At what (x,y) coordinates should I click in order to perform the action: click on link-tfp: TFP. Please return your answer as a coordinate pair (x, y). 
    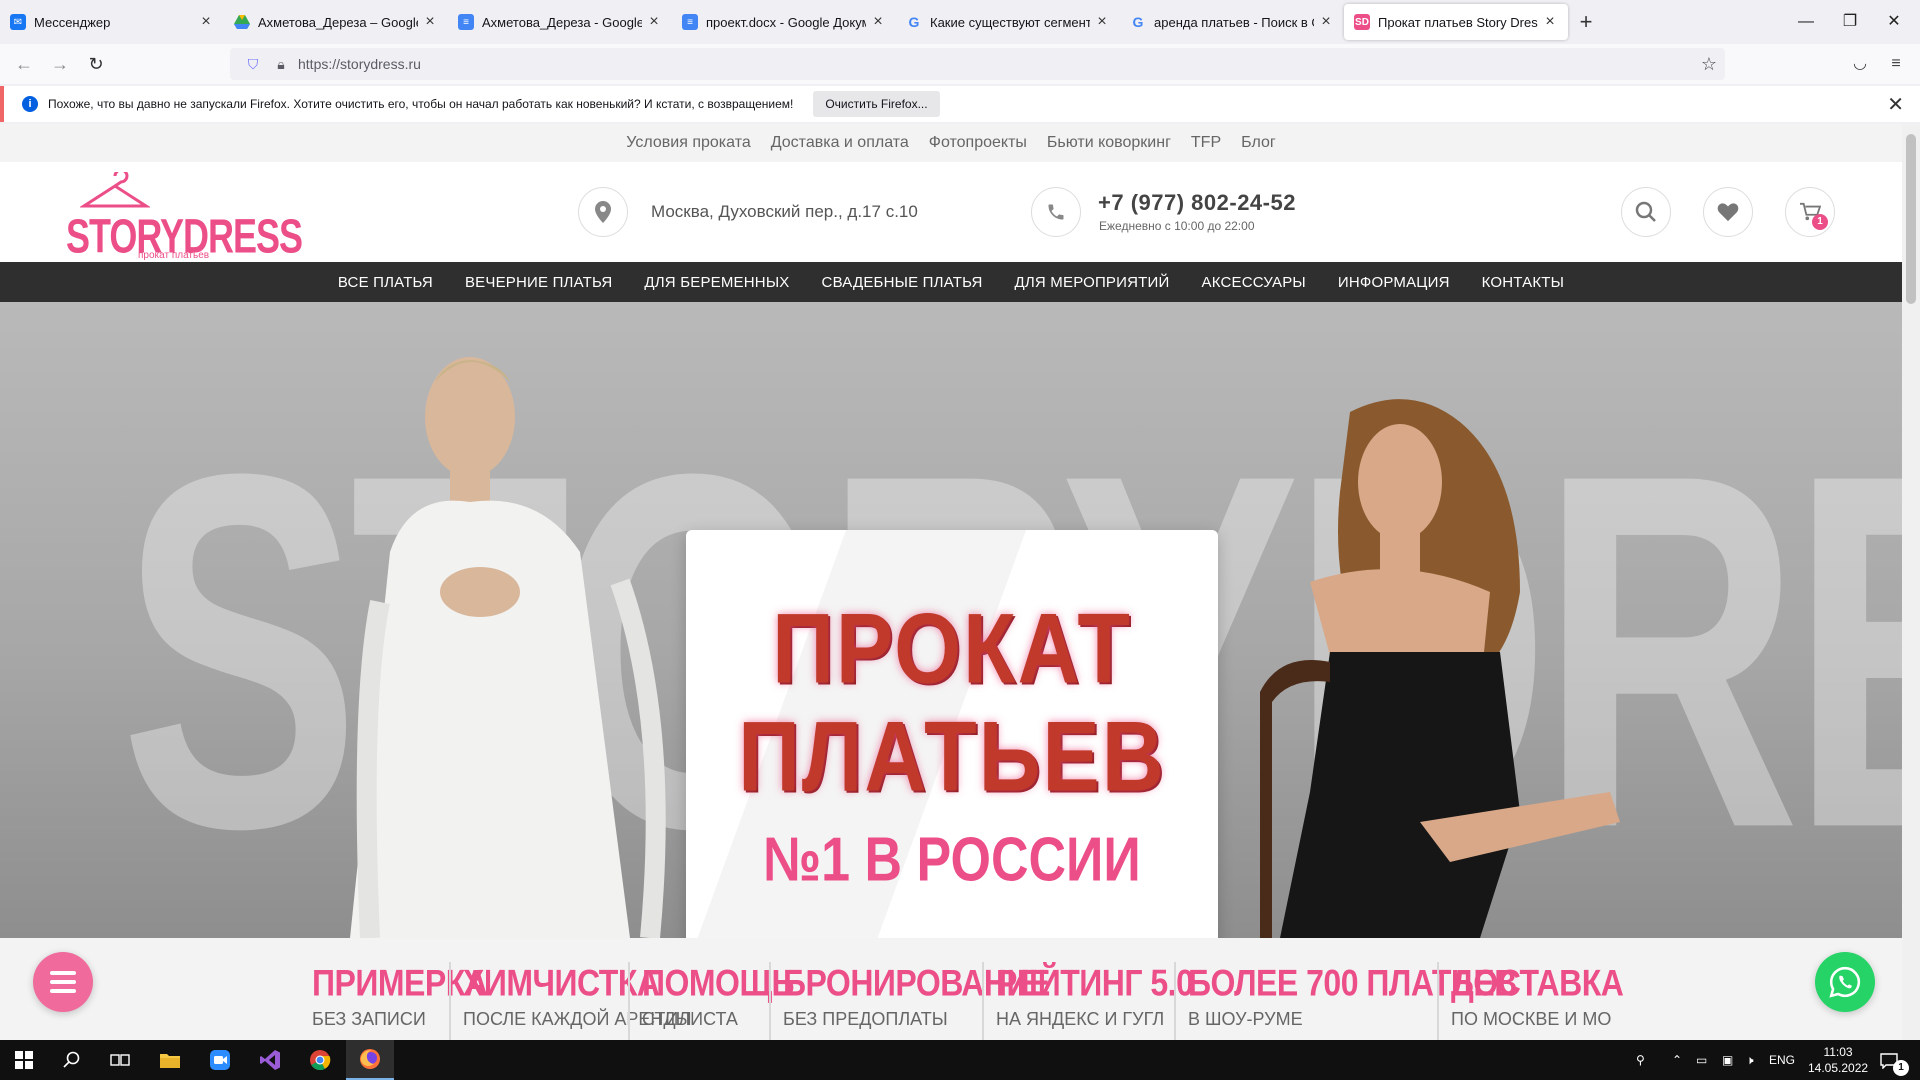
    Looking at the image, I should click on (1206, 143).